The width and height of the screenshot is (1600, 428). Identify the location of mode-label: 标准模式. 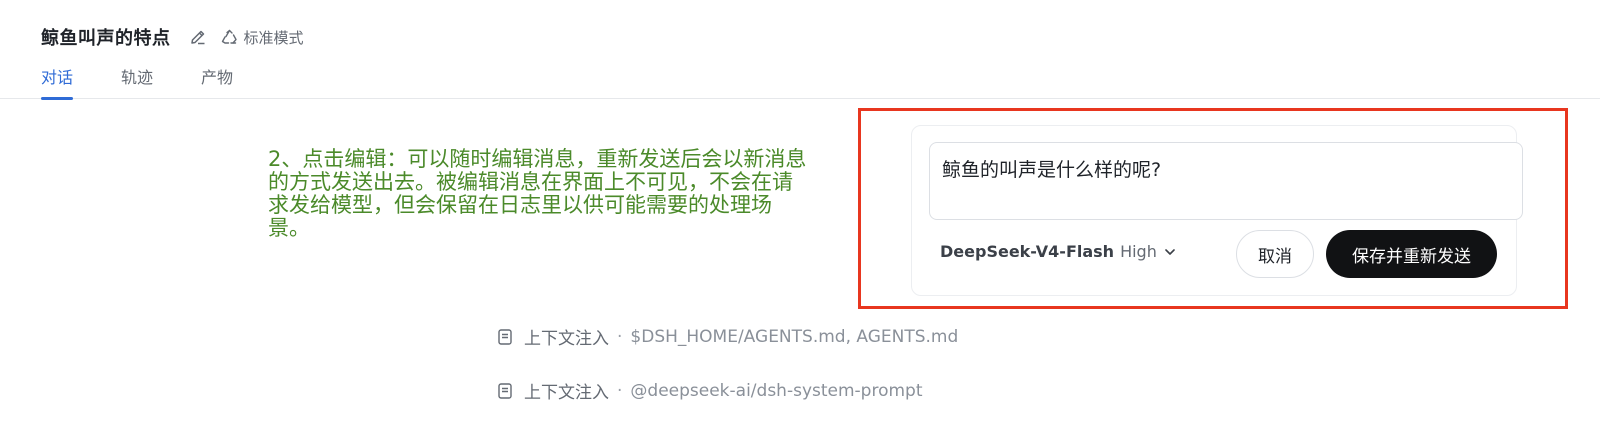
(273, 37).